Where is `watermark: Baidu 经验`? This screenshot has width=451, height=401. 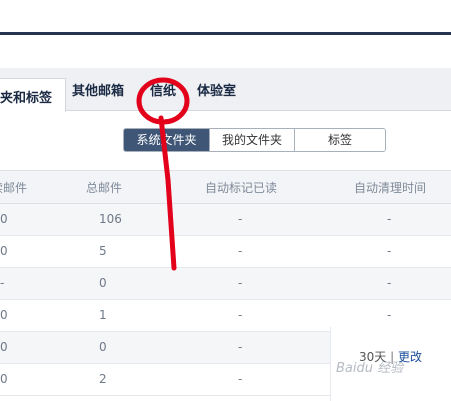 watermark: Baidu 经验 is located at coordinates (370, 368).